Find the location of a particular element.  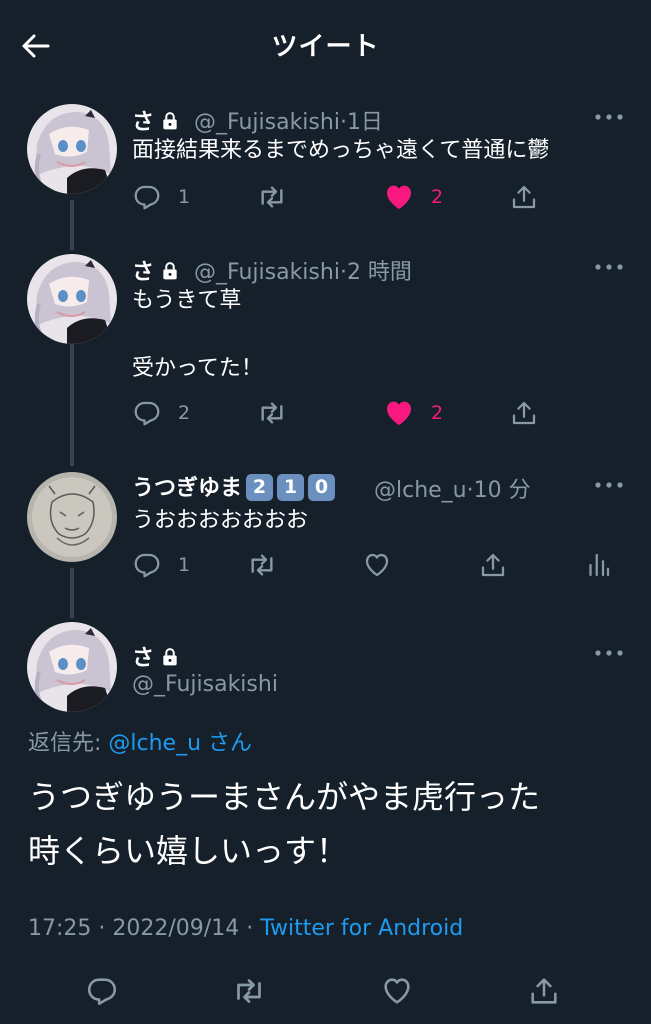

reply-button: 2 is located at coordinates (161, 413).